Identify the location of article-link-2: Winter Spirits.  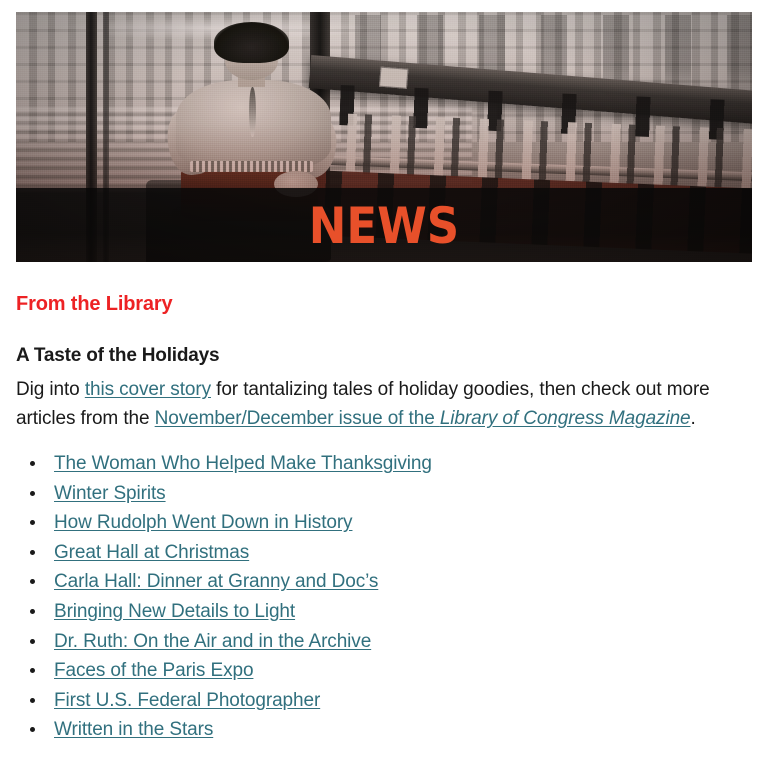
(110, 493).